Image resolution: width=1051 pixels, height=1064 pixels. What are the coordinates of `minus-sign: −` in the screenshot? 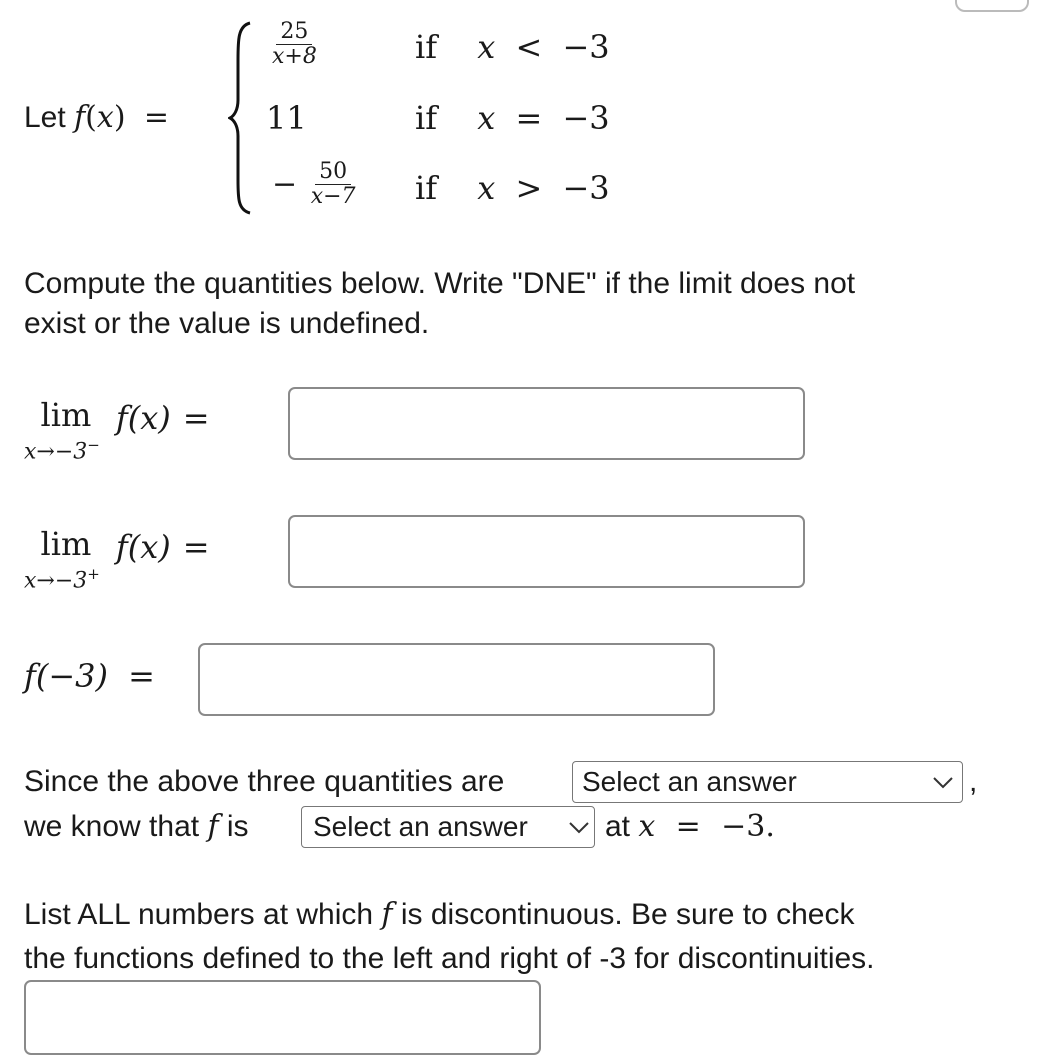 It's located at (285, 184).